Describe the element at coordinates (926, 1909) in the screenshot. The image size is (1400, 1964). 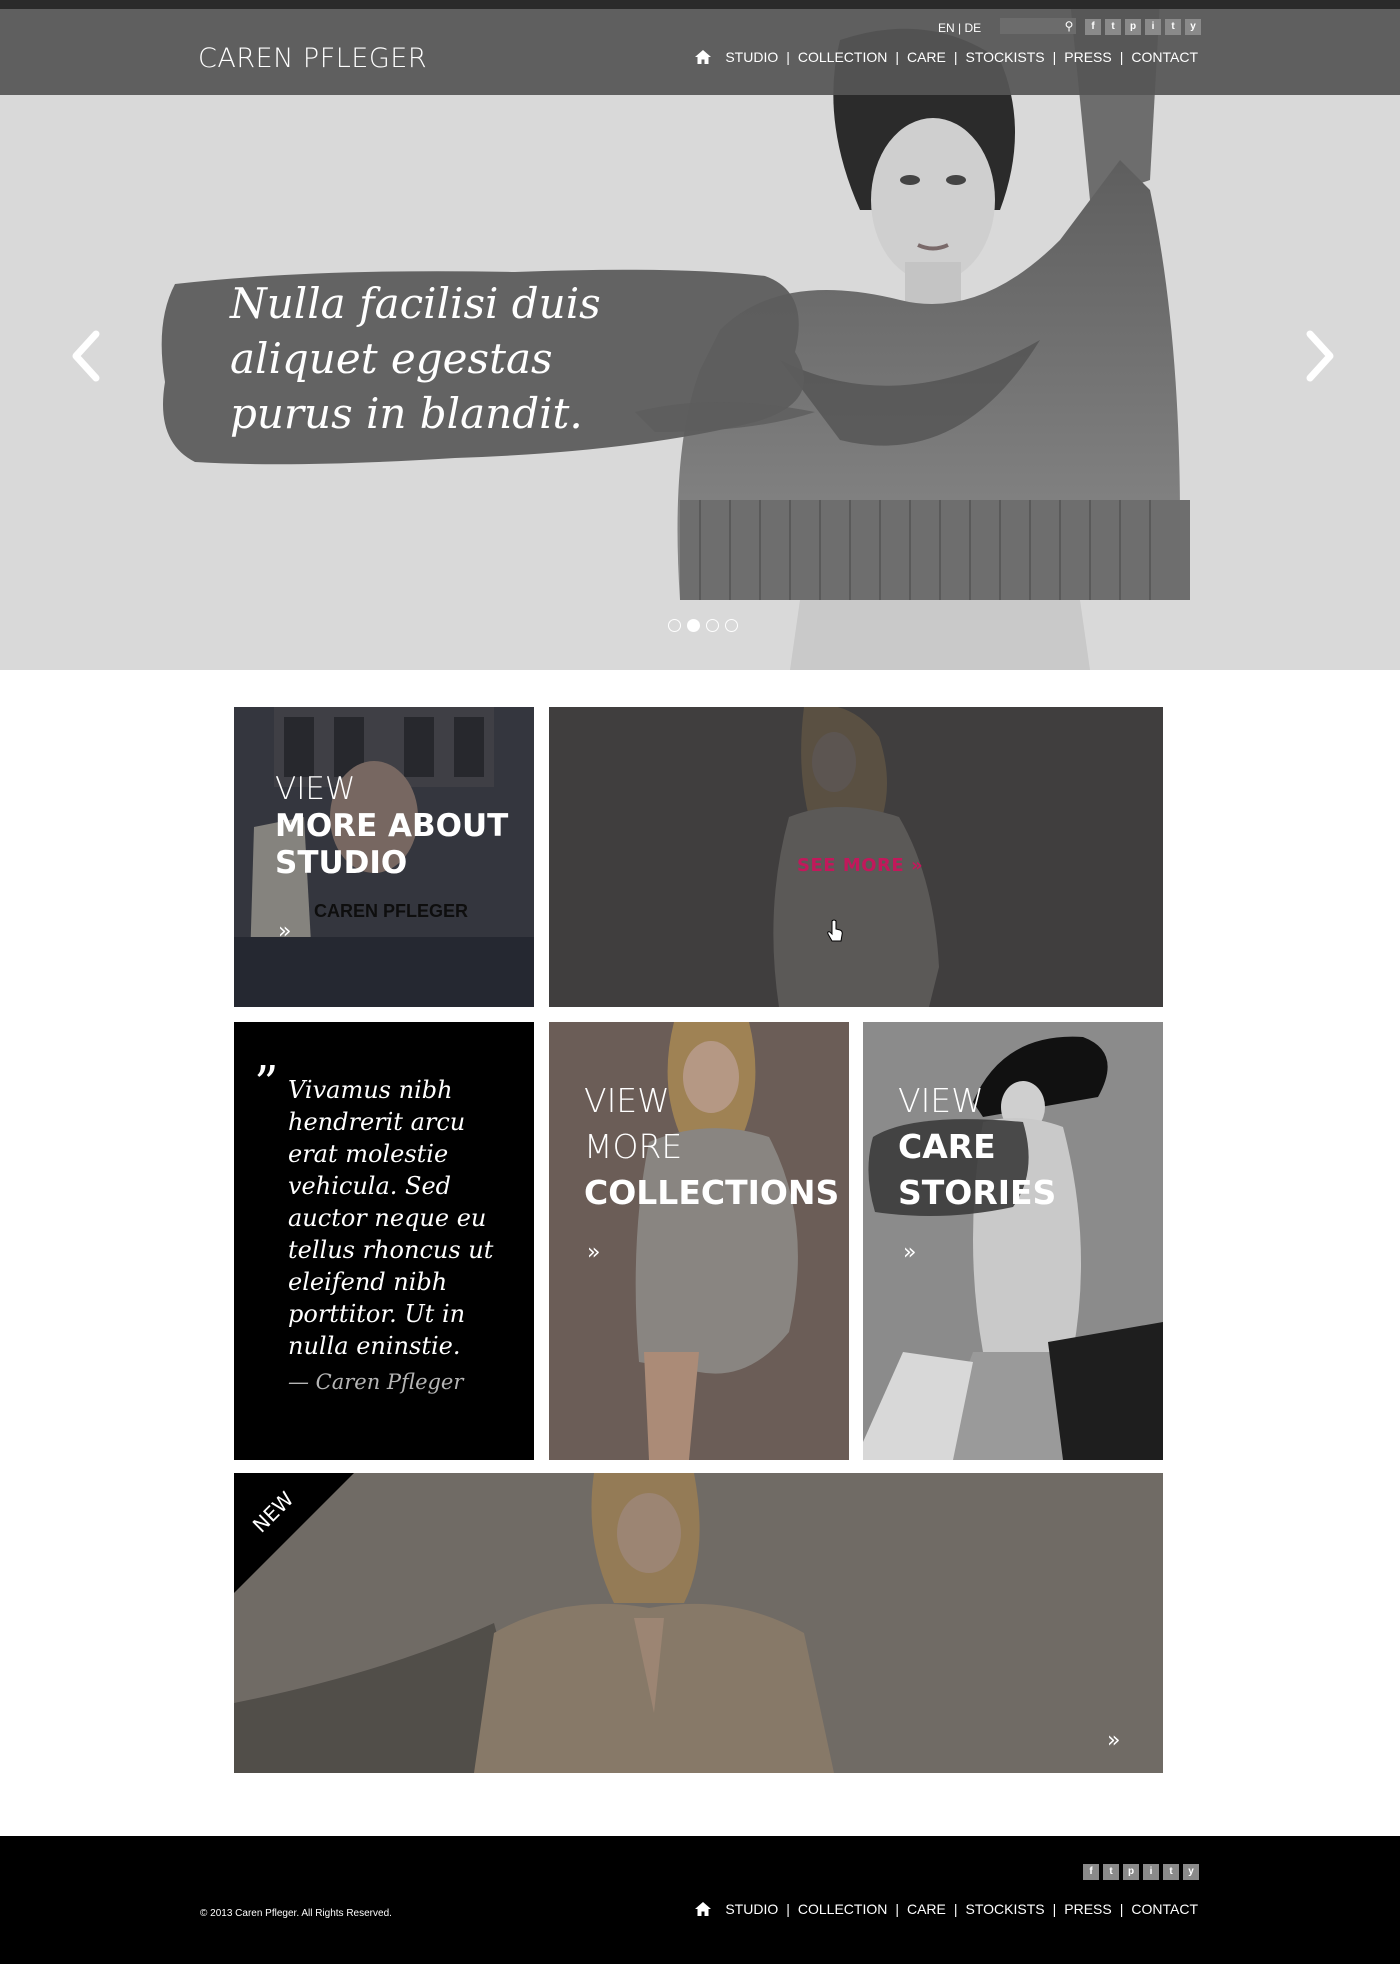
I see `footer-nav-care: CARE` at that location.